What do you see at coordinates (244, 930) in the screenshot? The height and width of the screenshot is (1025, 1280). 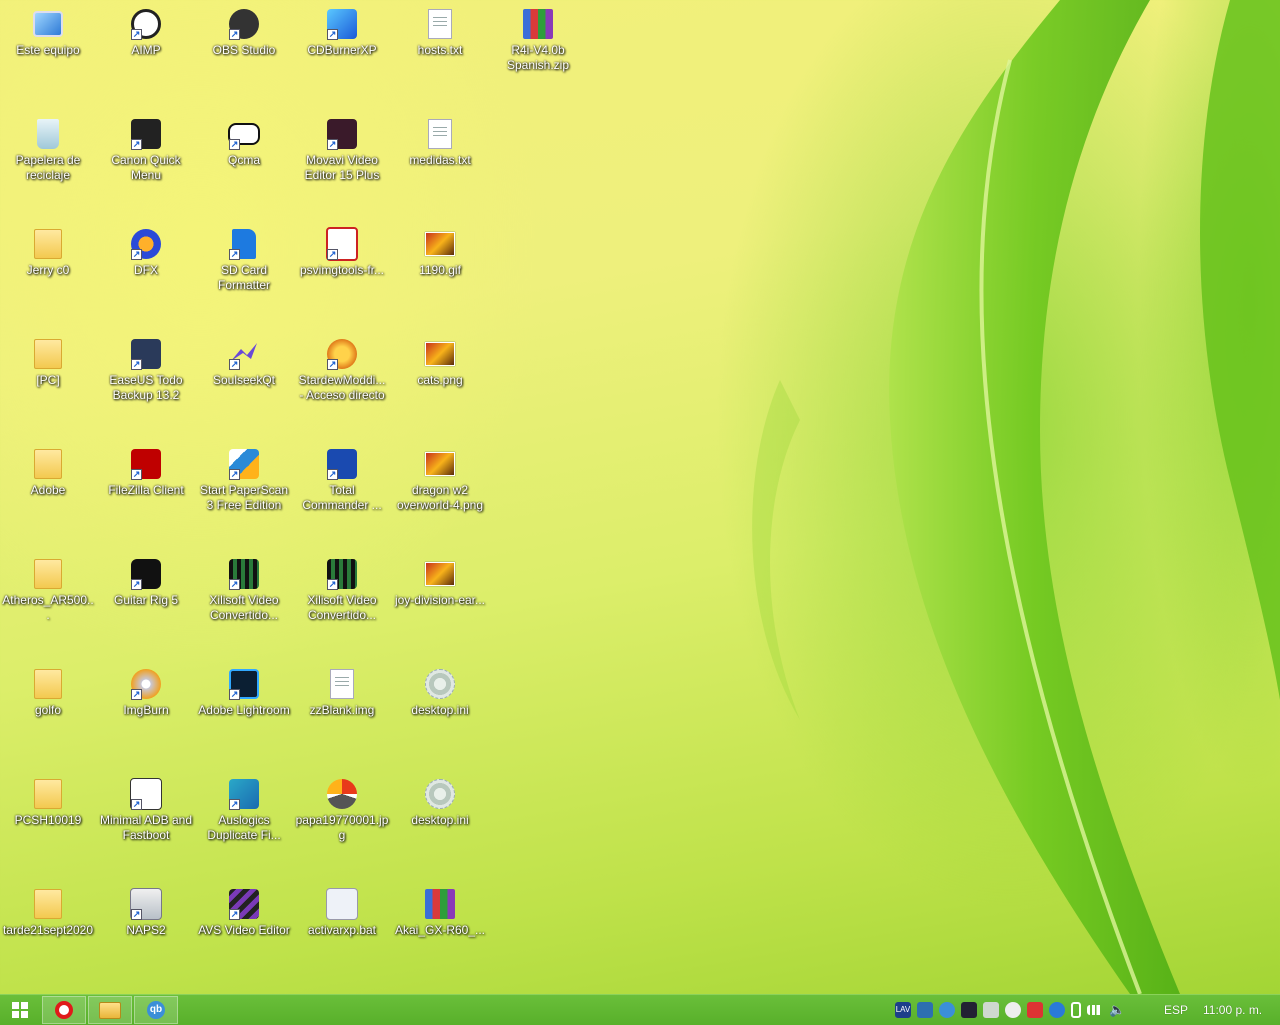 I see `desktop-icon: ↗ AVS Video Editor` at bounding box center [244, 930].